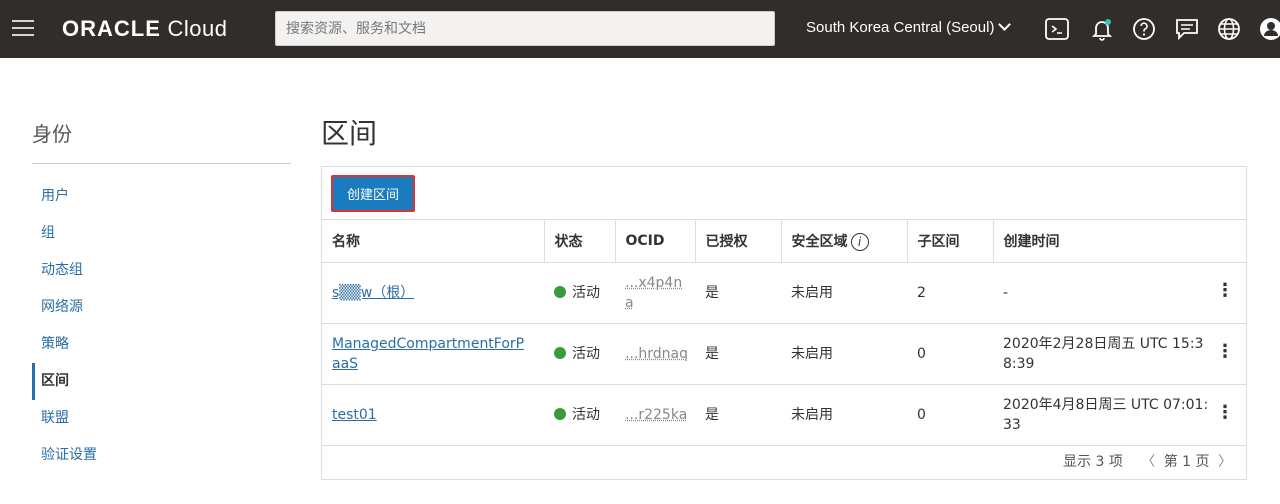 Image resolution: width=1280 pixels, height=504 pixels. I want to click on column-header-authorized: 已授权, so click(738, 241).